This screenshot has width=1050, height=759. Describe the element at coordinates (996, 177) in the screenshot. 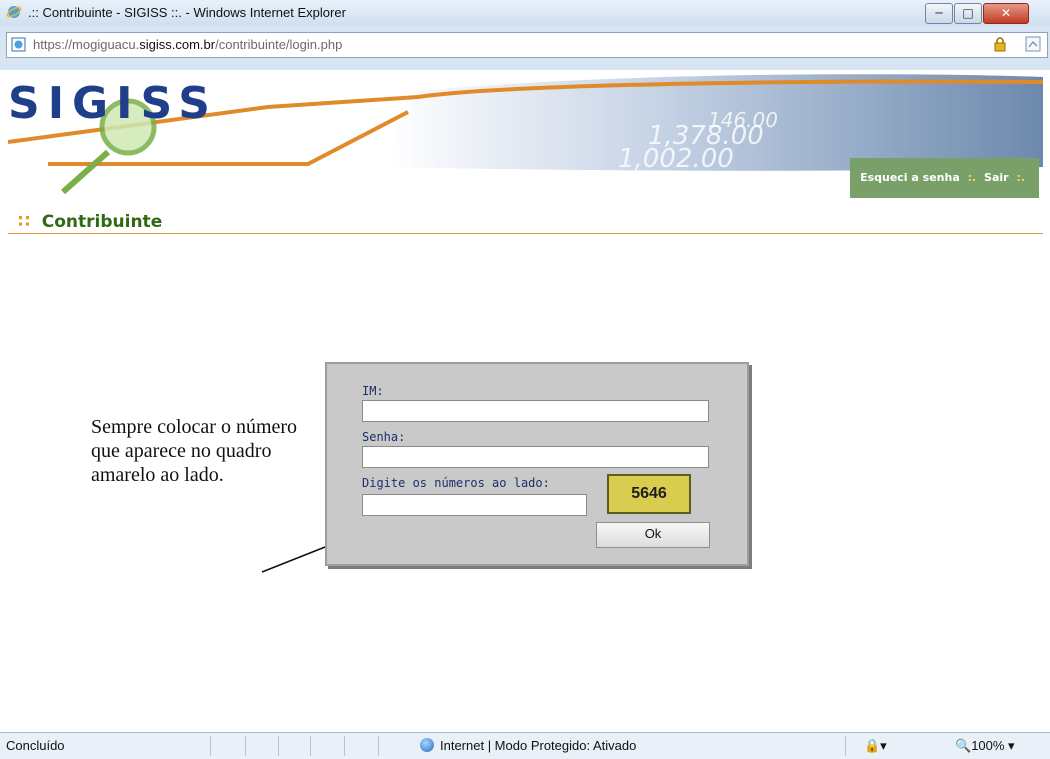

I see `exit-link: Sair` at that location.